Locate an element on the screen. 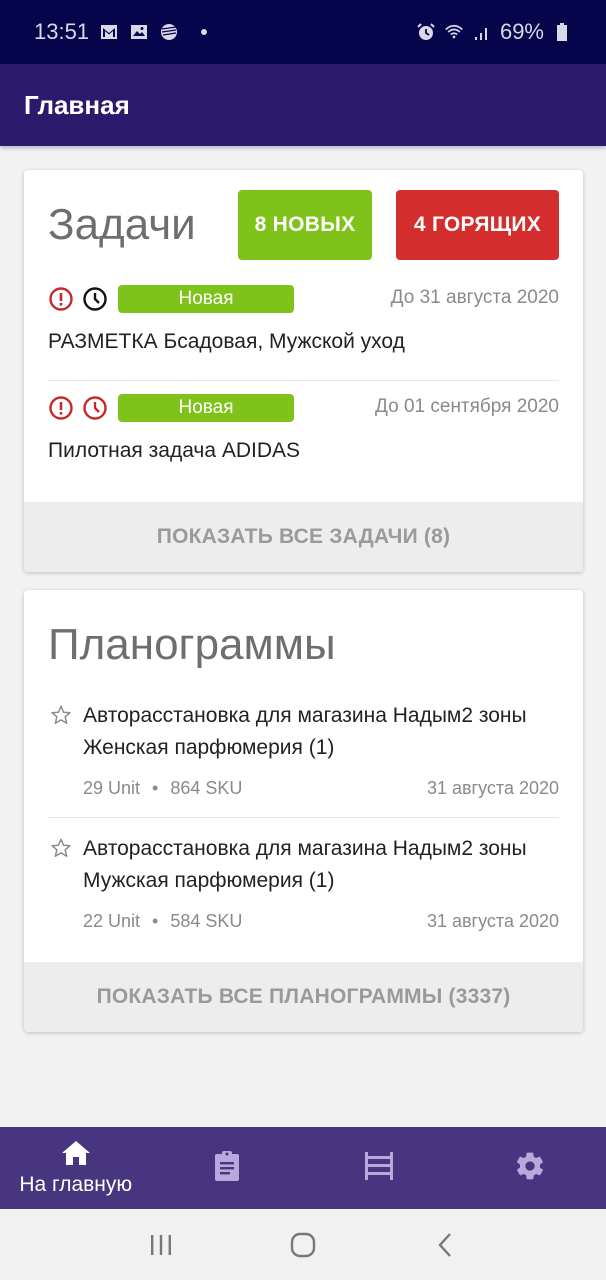 The height and width of the screenshot is (1280, 606). signal-icon is located at coordinates (482, 32).